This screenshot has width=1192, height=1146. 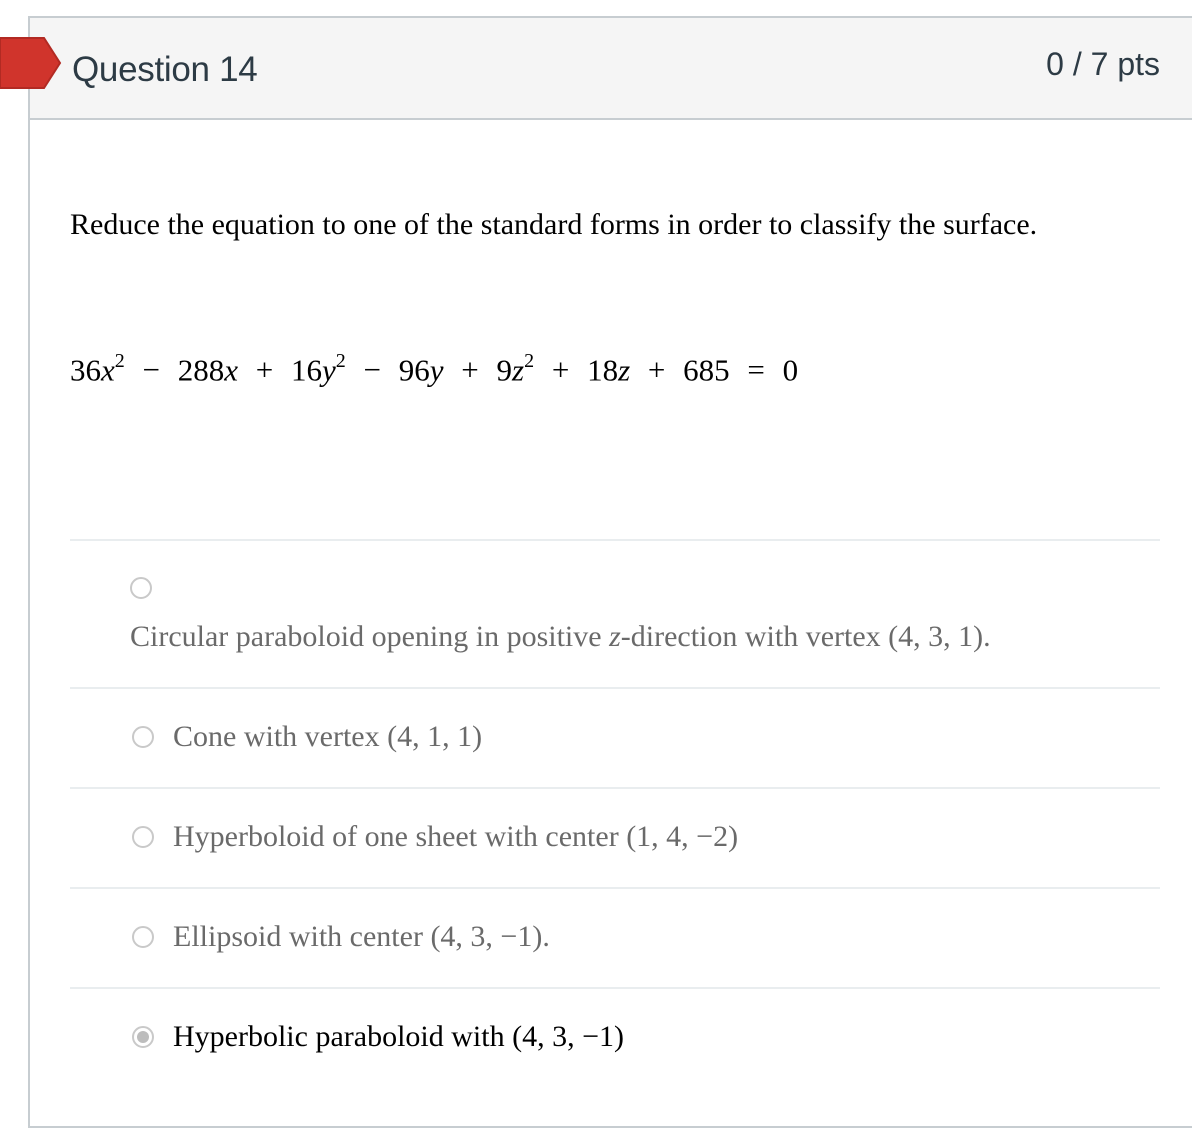 I want to click on answer-text-part: Circular paraboloid opening in positive, so click(x=370, y=636).